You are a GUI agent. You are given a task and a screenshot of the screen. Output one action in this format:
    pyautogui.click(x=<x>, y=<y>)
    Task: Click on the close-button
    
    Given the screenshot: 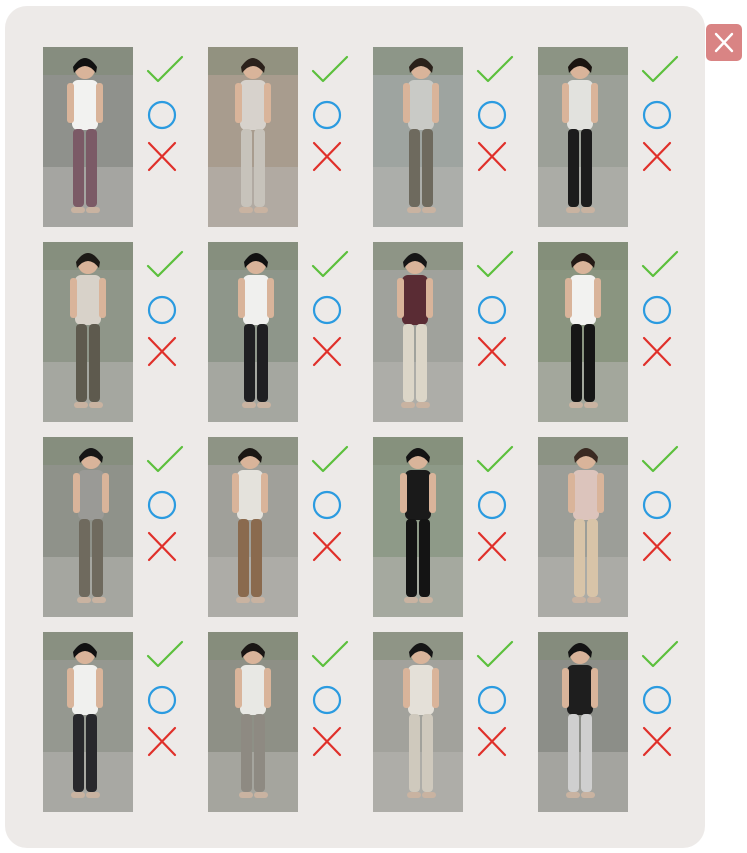 What is the action you would take?
    pyautogui.click(x=724, y=42)
    